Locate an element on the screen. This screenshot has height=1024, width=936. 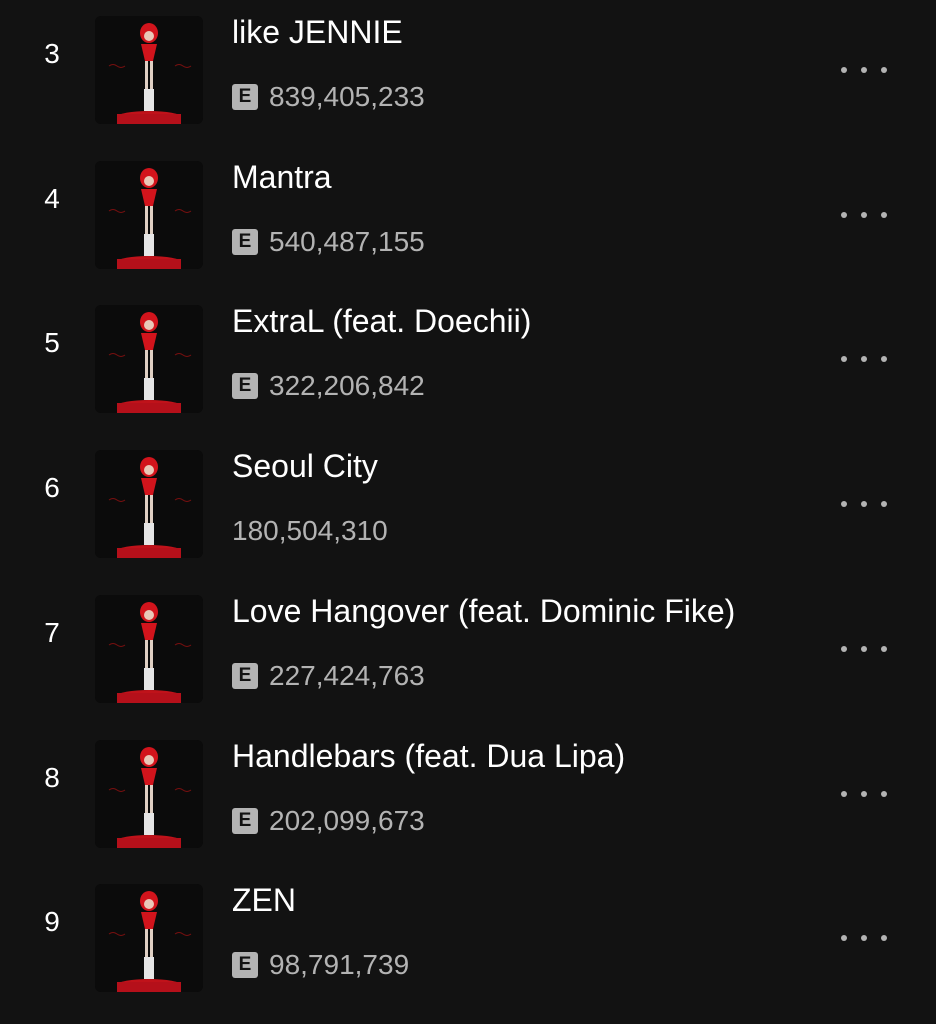
track-rank: 8 is located at coordinates (52, 777).